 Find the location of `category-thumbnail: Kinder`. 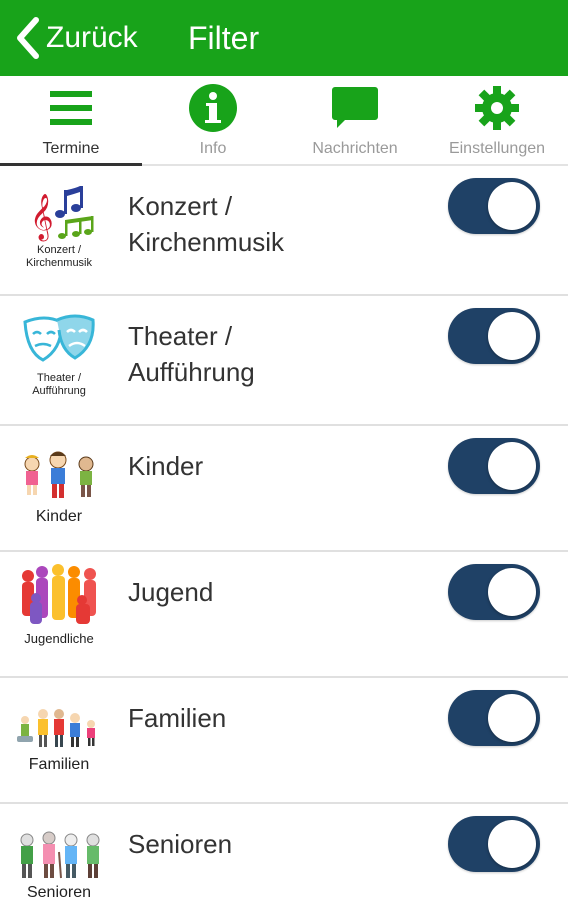

category-thumbnail: Kinder is located at coordinates (59, 476).